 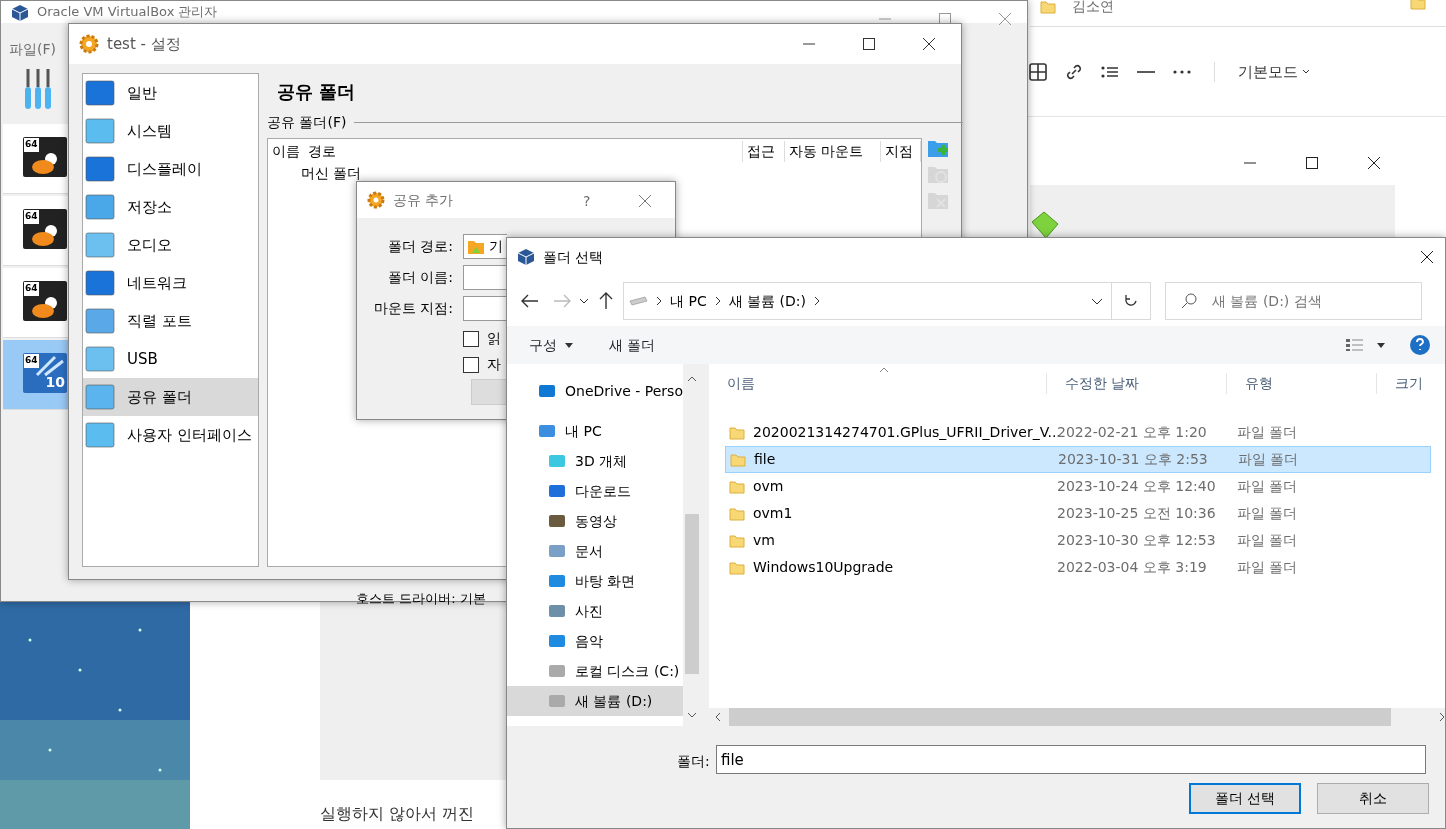 I want to click on nav-item: OneDrive - Perso, so click(x=595, y=391).